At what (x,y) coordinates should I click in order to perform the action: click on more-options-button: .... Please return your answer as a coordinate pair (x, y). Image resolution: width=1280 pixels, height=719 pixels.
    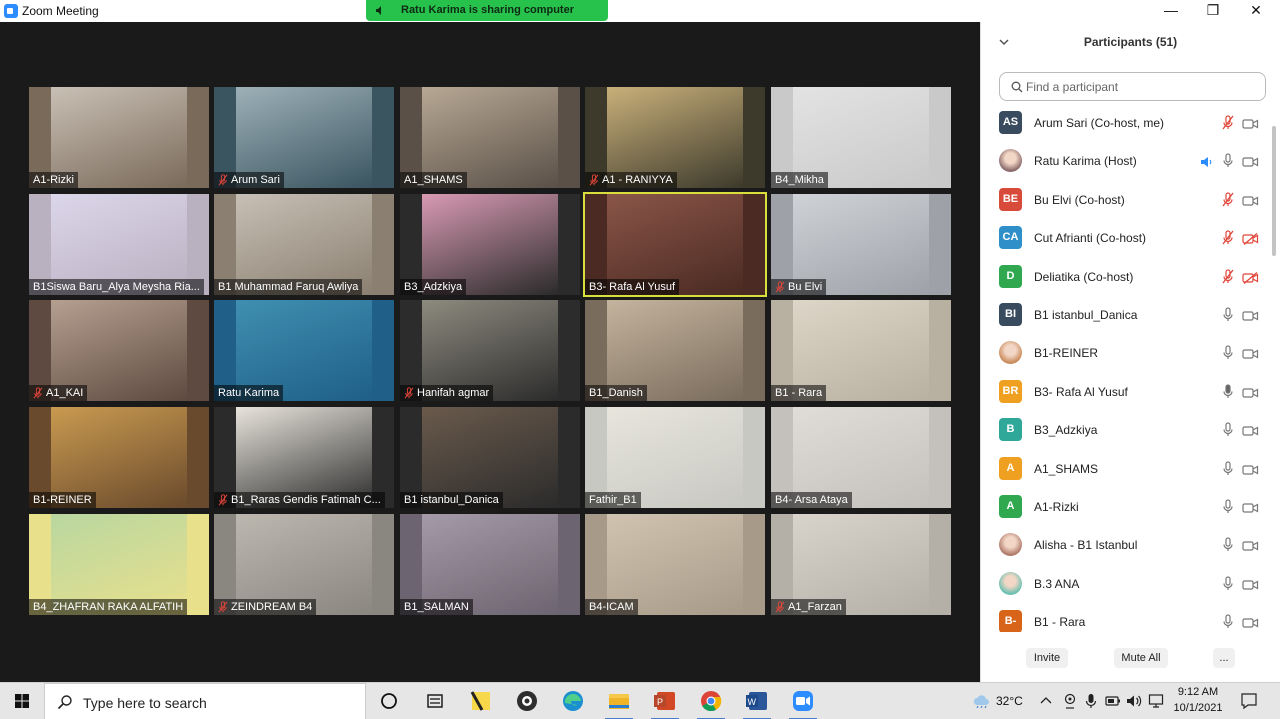
    Looking at the image, I should click on (1224, 658).